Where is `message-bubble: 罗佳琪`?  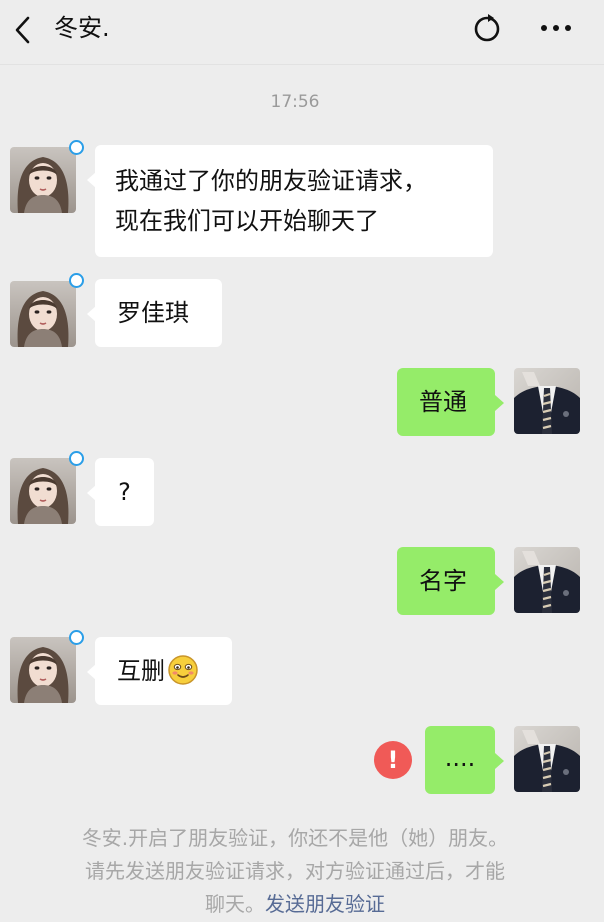 message-bubble: 罗佳琪 is located at coordinates (158, 313).